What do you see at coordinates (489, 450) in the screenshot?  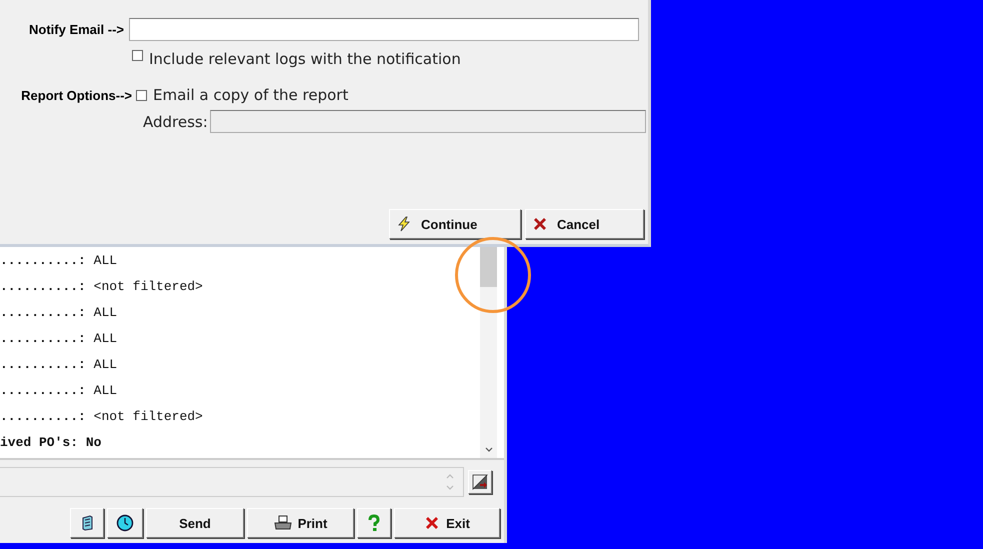 I see `chevron-down-icon` at bounding box center [489, 450].